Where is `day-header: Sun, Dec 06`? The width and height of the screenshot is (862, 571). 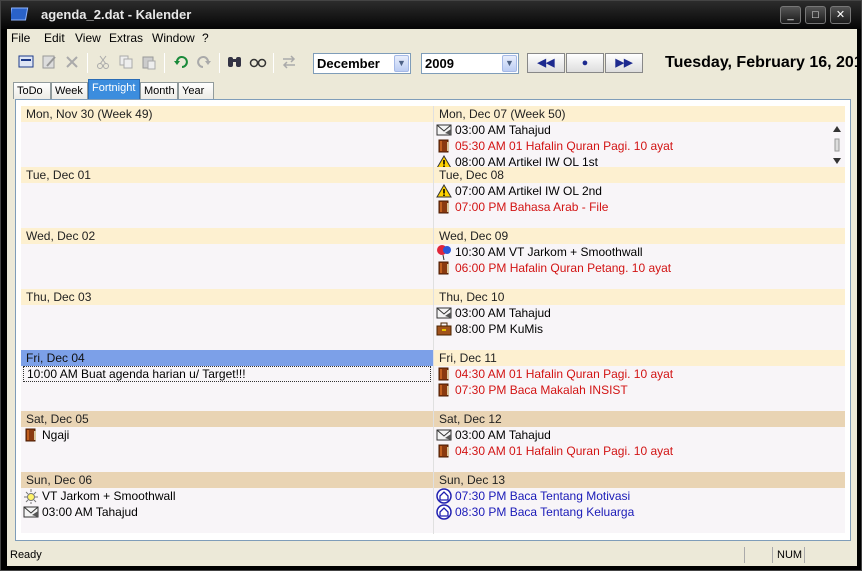
day-header: Sun, Dec 06 is located at coordinates (227, 480).